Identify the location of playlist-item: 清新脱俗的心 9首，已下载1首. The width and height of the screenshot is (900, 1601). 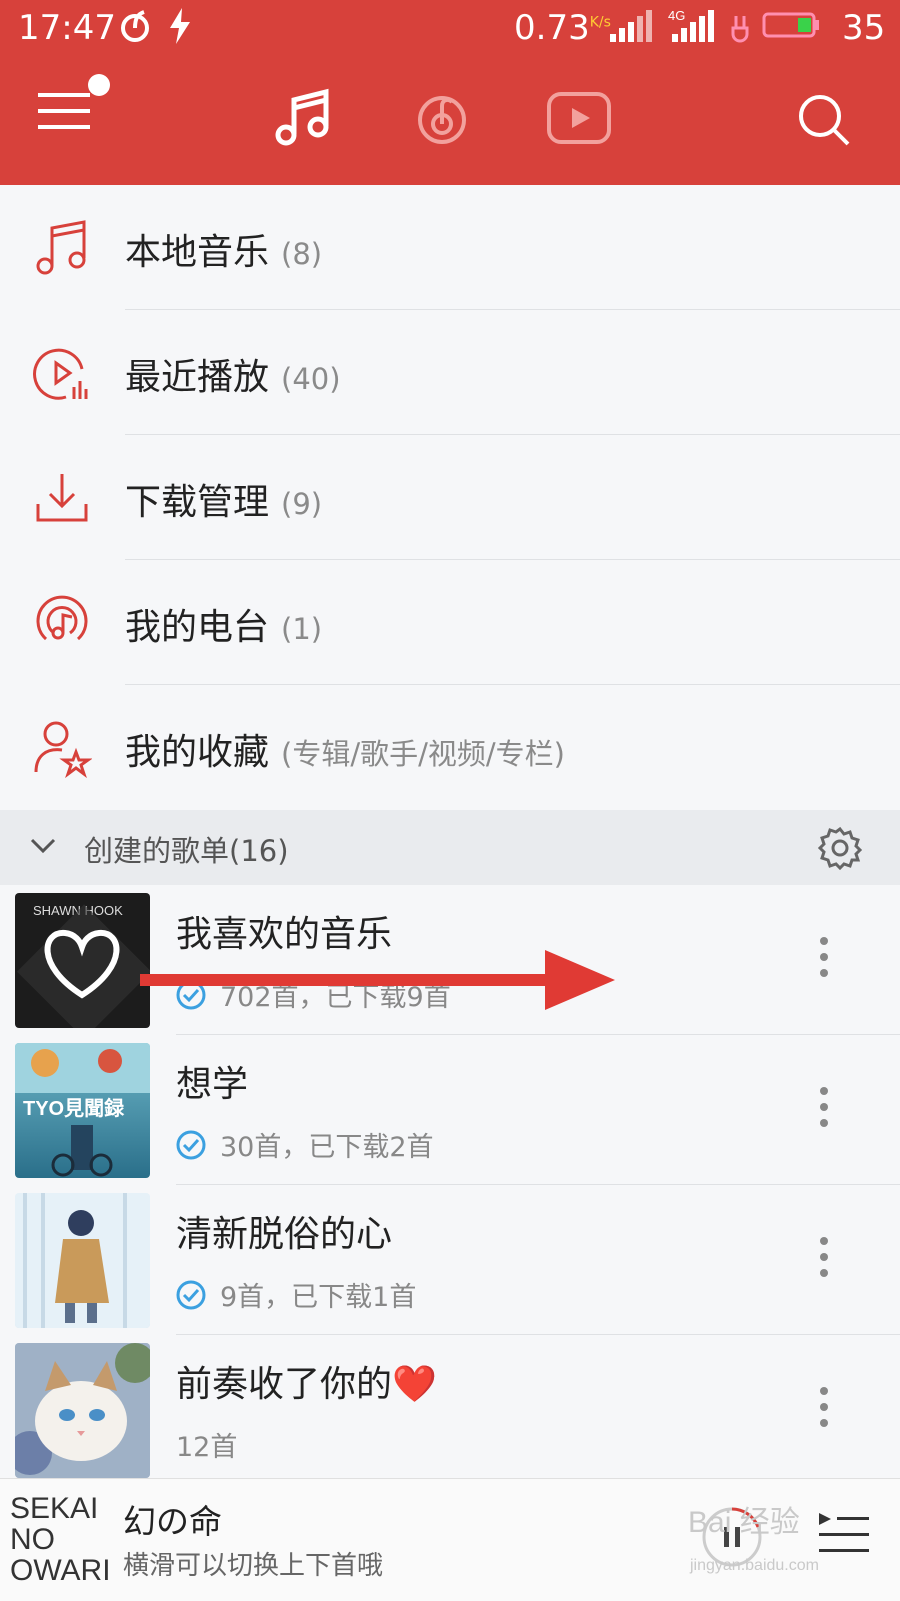
(450, 1260).